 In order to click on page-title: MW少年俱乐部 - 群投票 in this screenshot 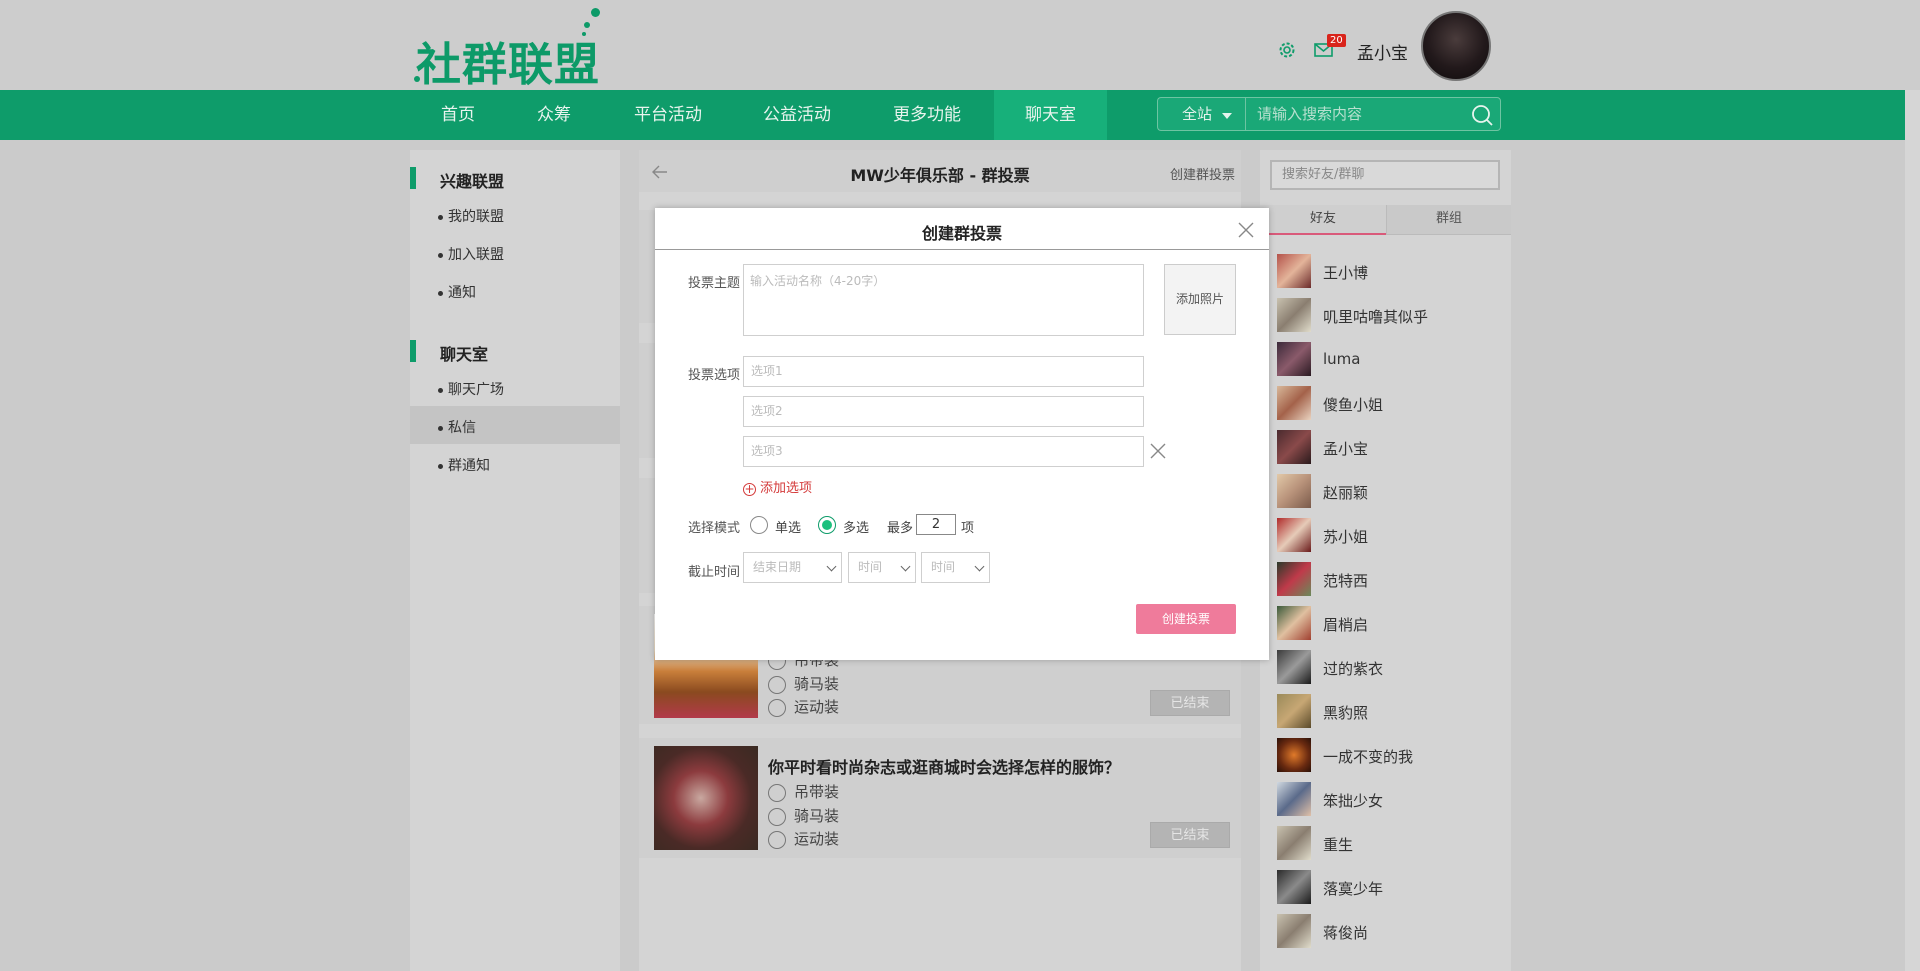, I will do `click(940, 175)`.